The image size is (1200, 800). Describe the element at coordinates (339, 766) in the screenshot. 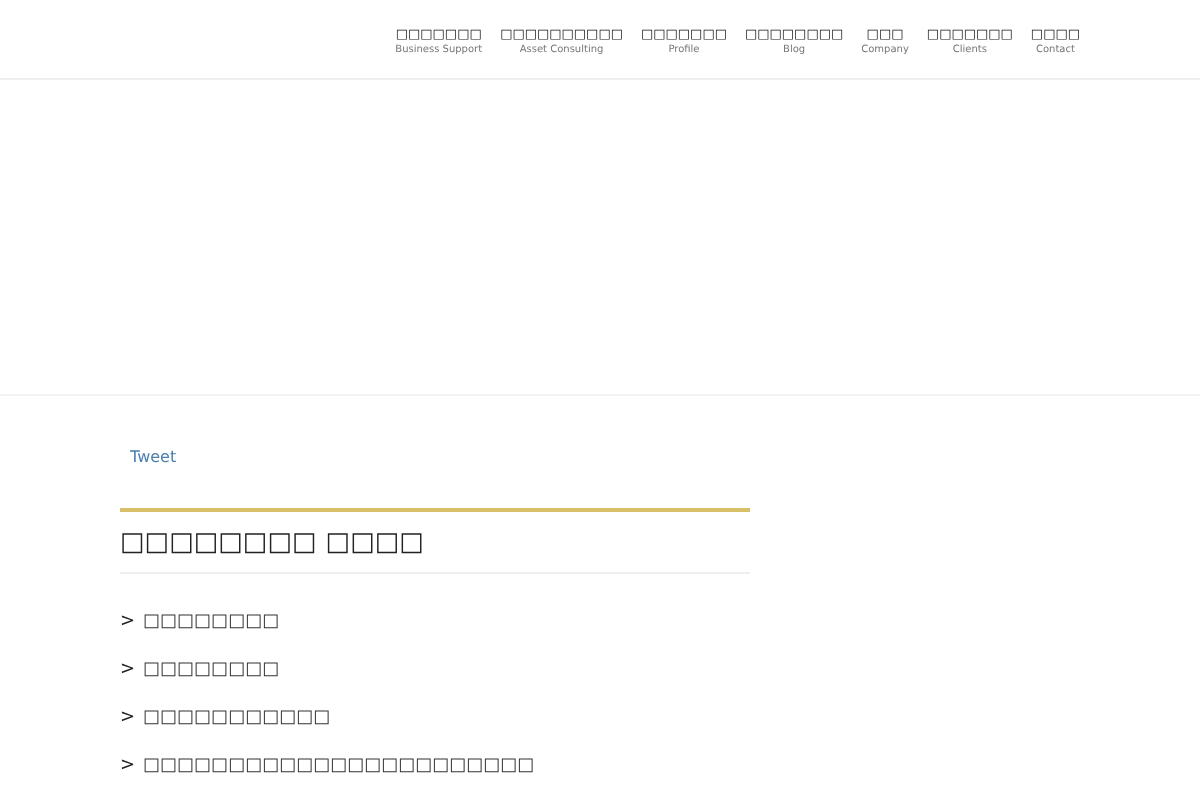

I see `list-link: □□□□□□□□□□□□□□□□□□□□□□□` at that location.